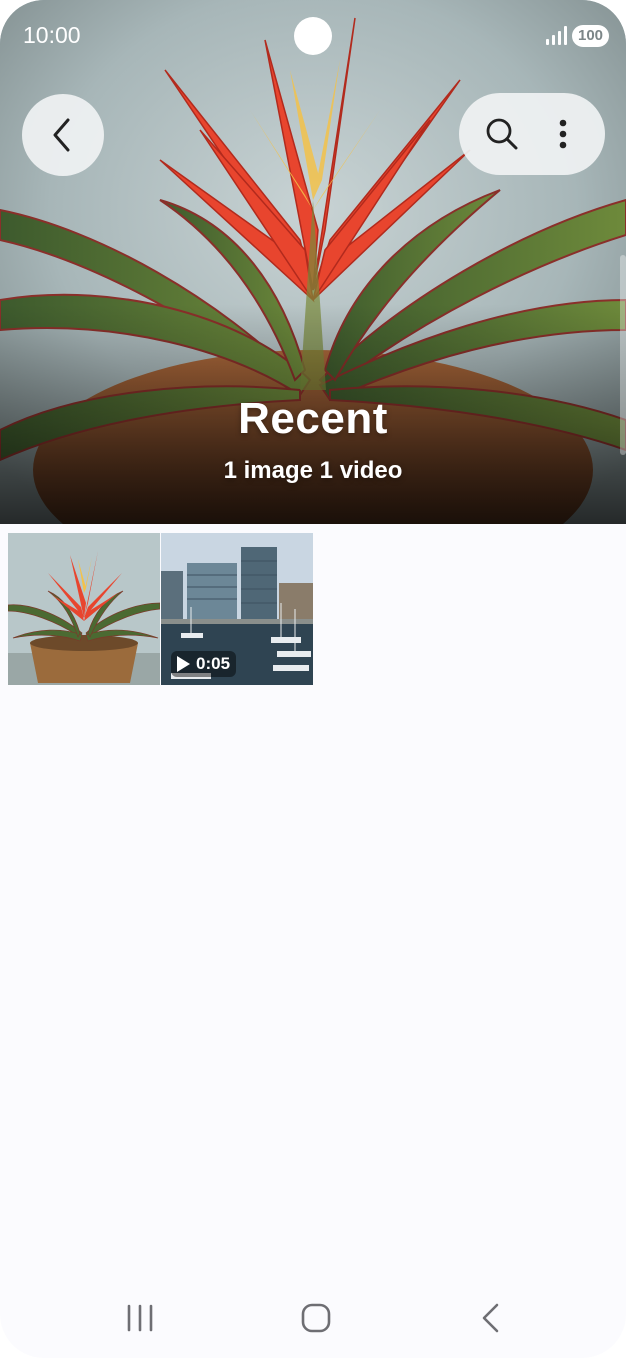 This screenshot has width=626, height=1358. What do you see at coordinates (313, 418) in the screenshot?
I see `album-title: Recent` at bounding box center [313, 418].